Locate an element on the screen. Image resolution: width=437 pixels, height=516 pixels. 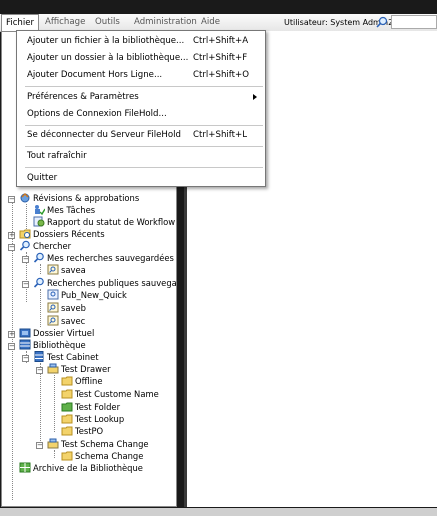
menu-item-label: Préférences & Paramètres is located at coordinates (83, 97).